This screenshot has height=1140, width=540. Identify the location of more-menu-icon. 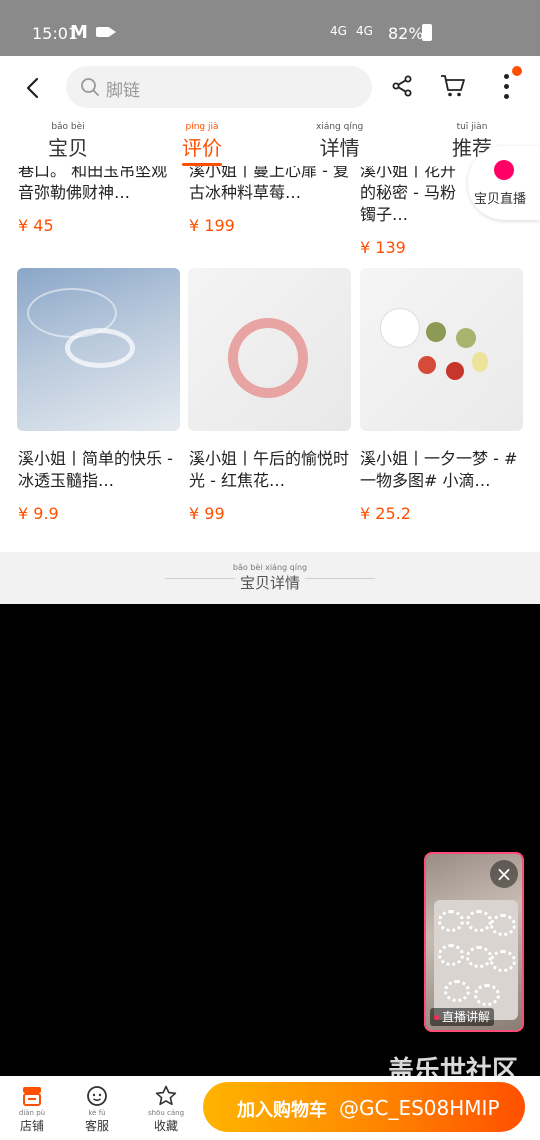
(507, 87).